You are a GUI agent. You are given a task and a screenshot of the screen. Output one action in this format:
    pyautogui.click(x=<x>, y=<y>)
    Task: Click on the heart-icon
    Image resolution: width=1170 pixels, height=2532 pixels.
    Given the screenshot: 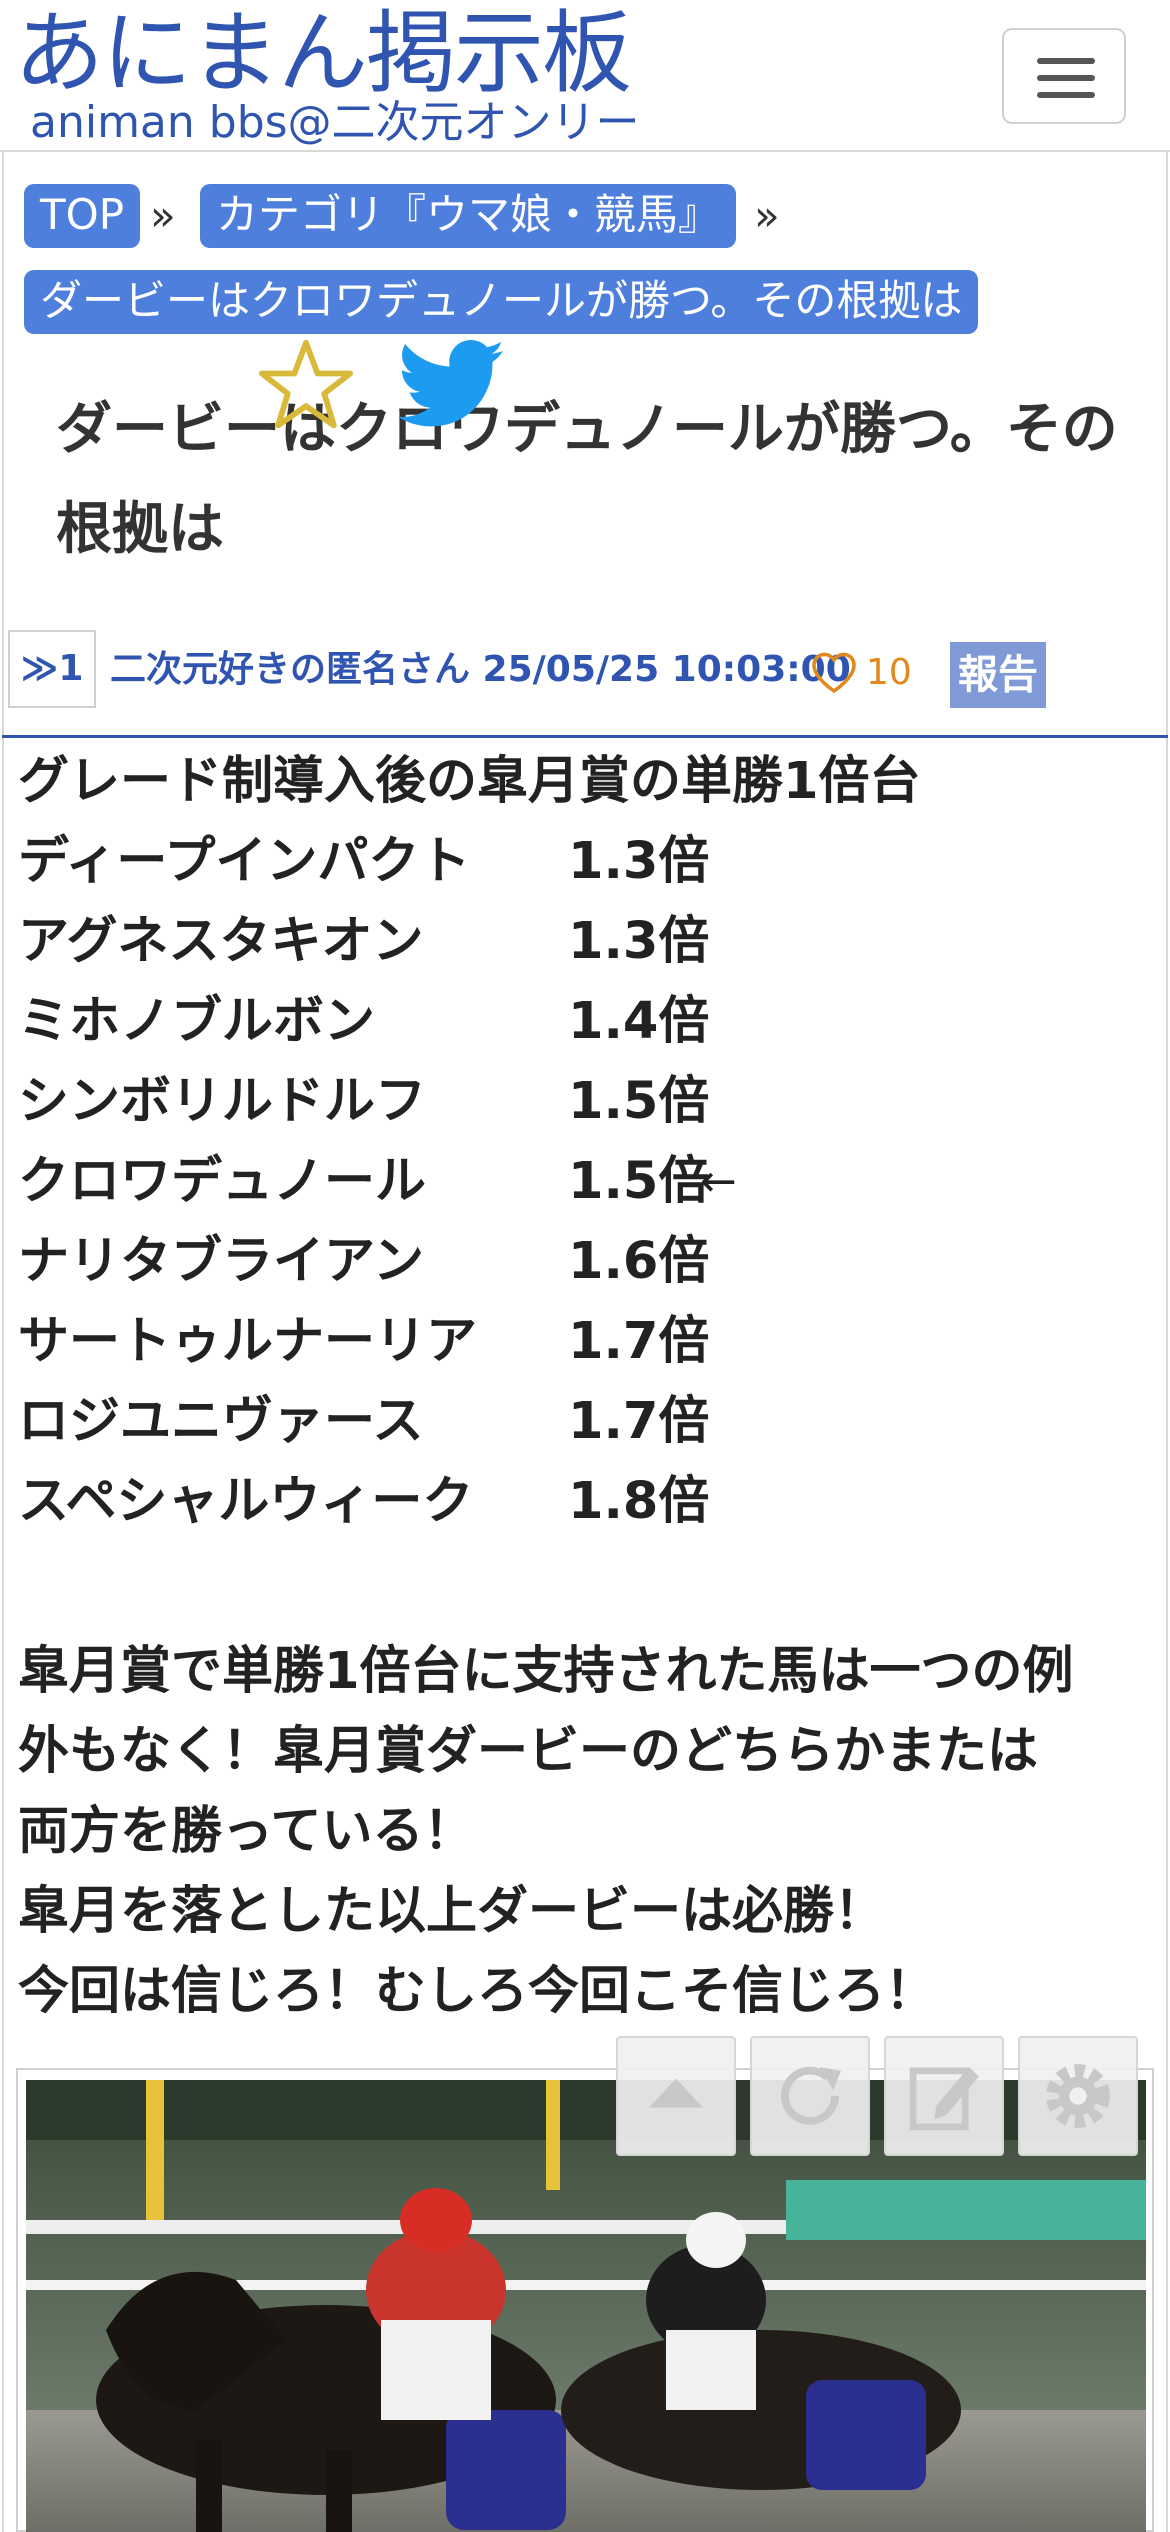 What is the action you would take?
    pyautogui.click(x=834, y=672)
    